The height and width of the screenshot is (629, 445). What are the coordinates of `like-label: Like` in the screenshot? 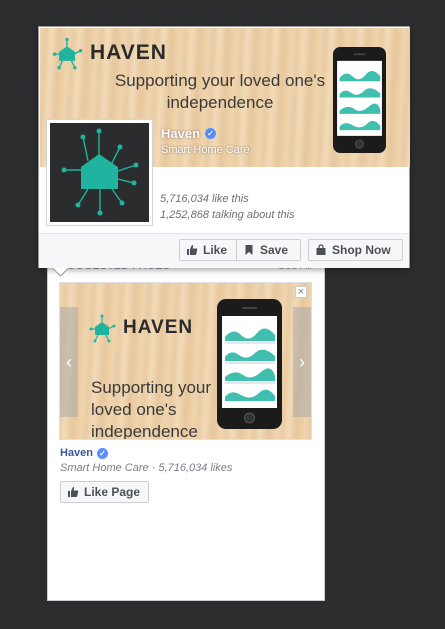 It's located at (215, 250).